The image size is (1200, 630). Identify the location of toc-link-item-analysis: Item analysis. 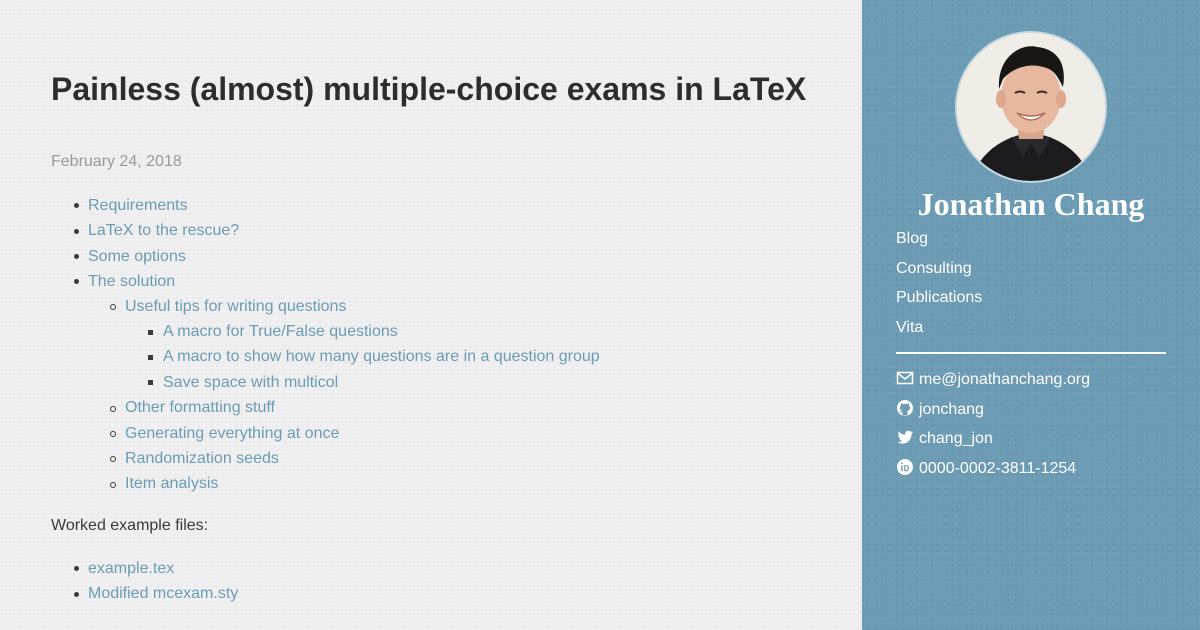
(171, 483).